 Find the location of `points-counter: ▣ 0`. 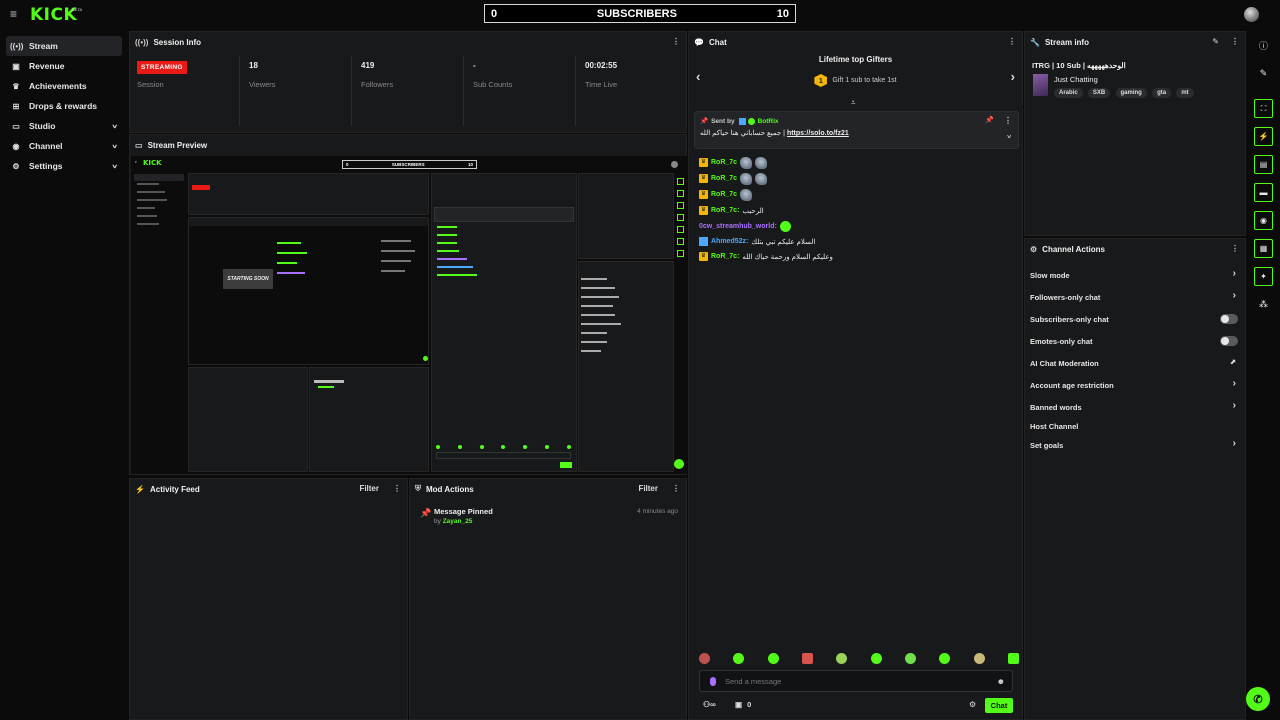

points-counter: ▣ 0 is located at coordinates (743, 704).